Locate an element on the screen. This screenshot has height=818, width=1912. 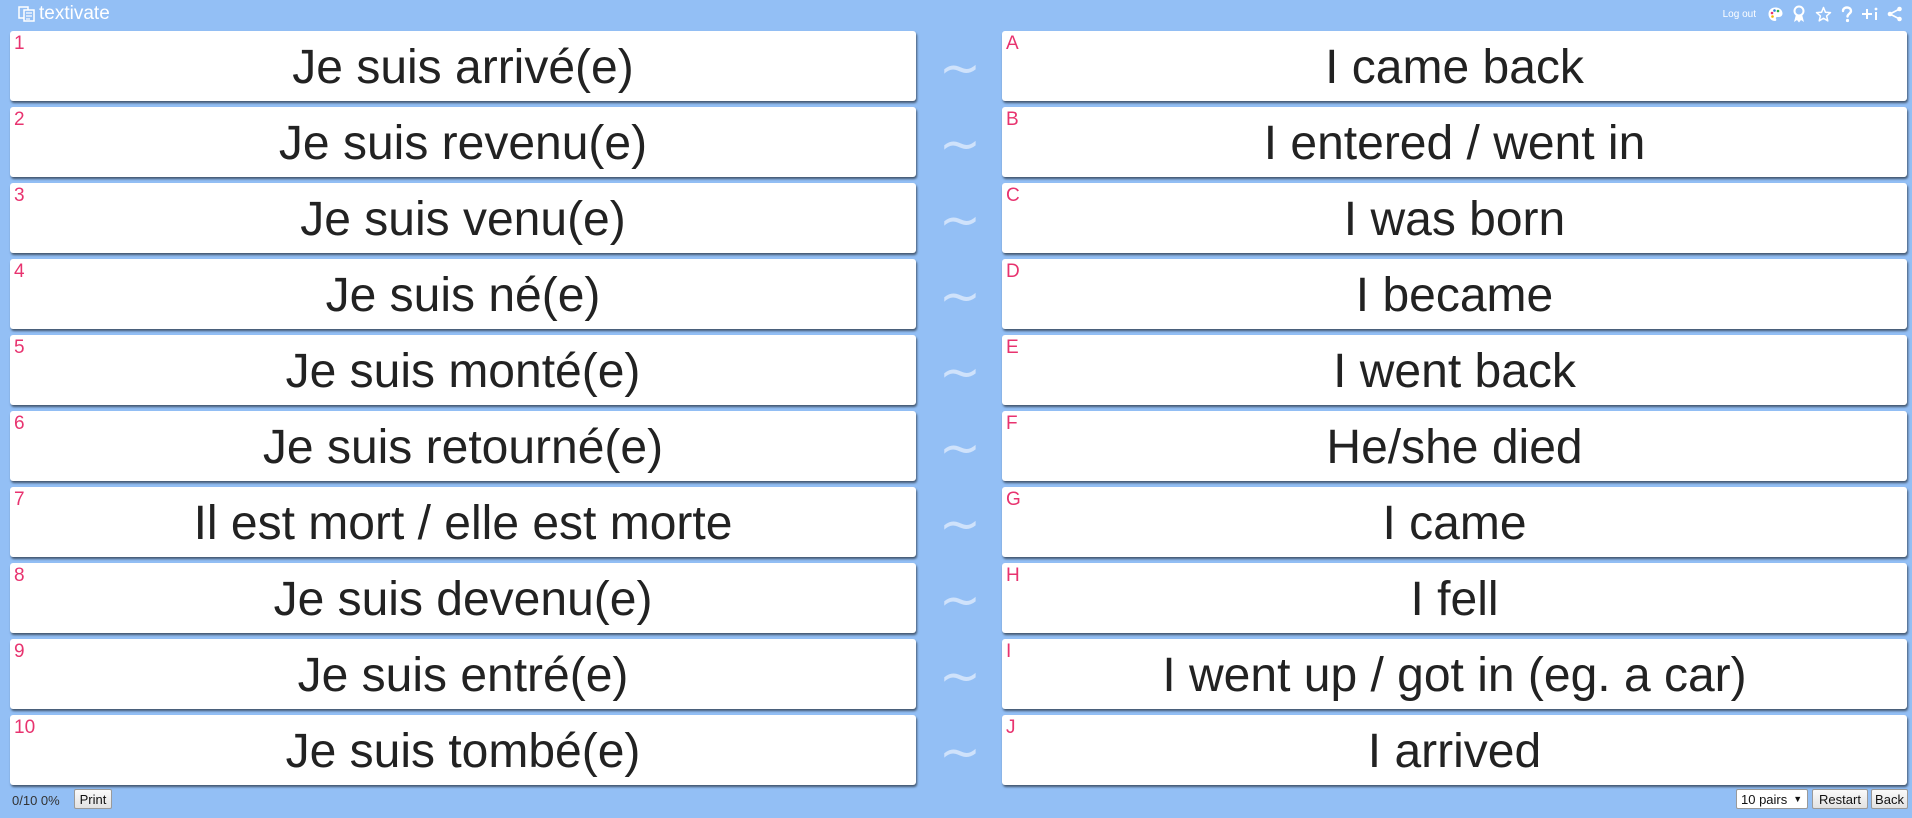
left-card: 3 Je suis venu(e) is located at coordinates (463, 218).